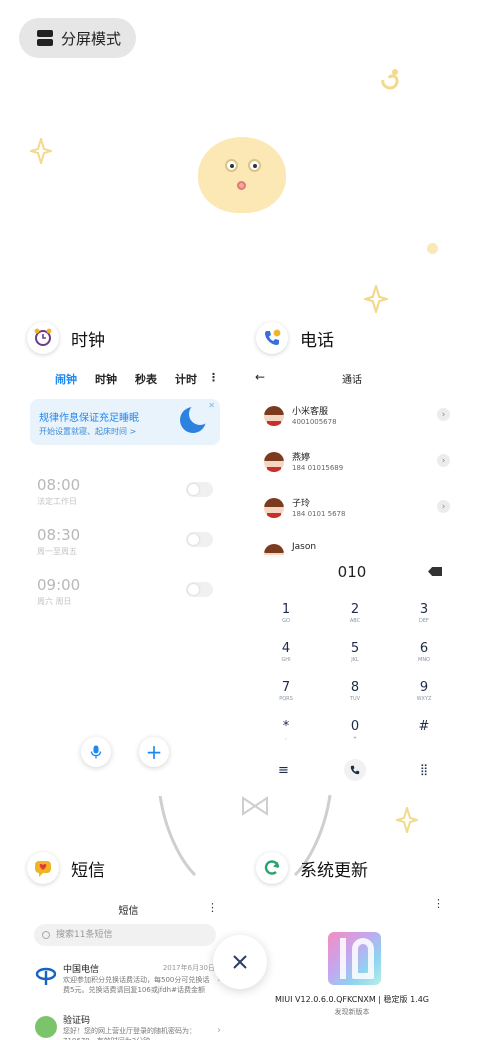 This screenshot has width=480, height=1040. What do you see at coordinates (84, 935) in the screenshot?
I see `search-placeholder: 搜索11条短信` at bounding box center [84, 935].